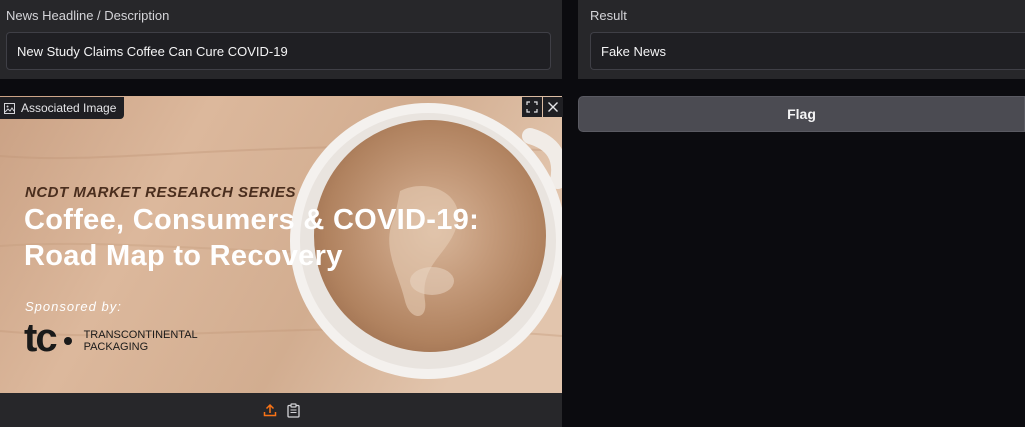 Image resolution: width=1025 pixels, height=427 pixels. What do you see at coordinates (252, 220) in the screenshot?
I see `cover-title-line1: Coffee, Consumers & COVID-19:` at bounding box center [252, 220].